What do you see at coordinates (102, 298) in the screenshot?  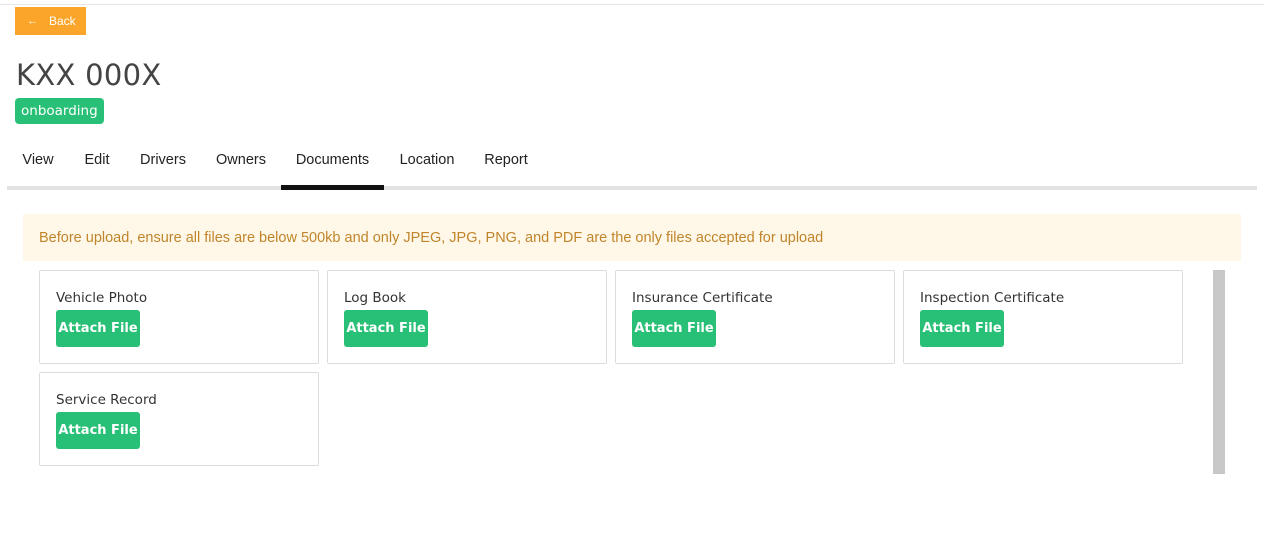 I see `document-label: Vehicle Photo` at bounding box center [102, 298].